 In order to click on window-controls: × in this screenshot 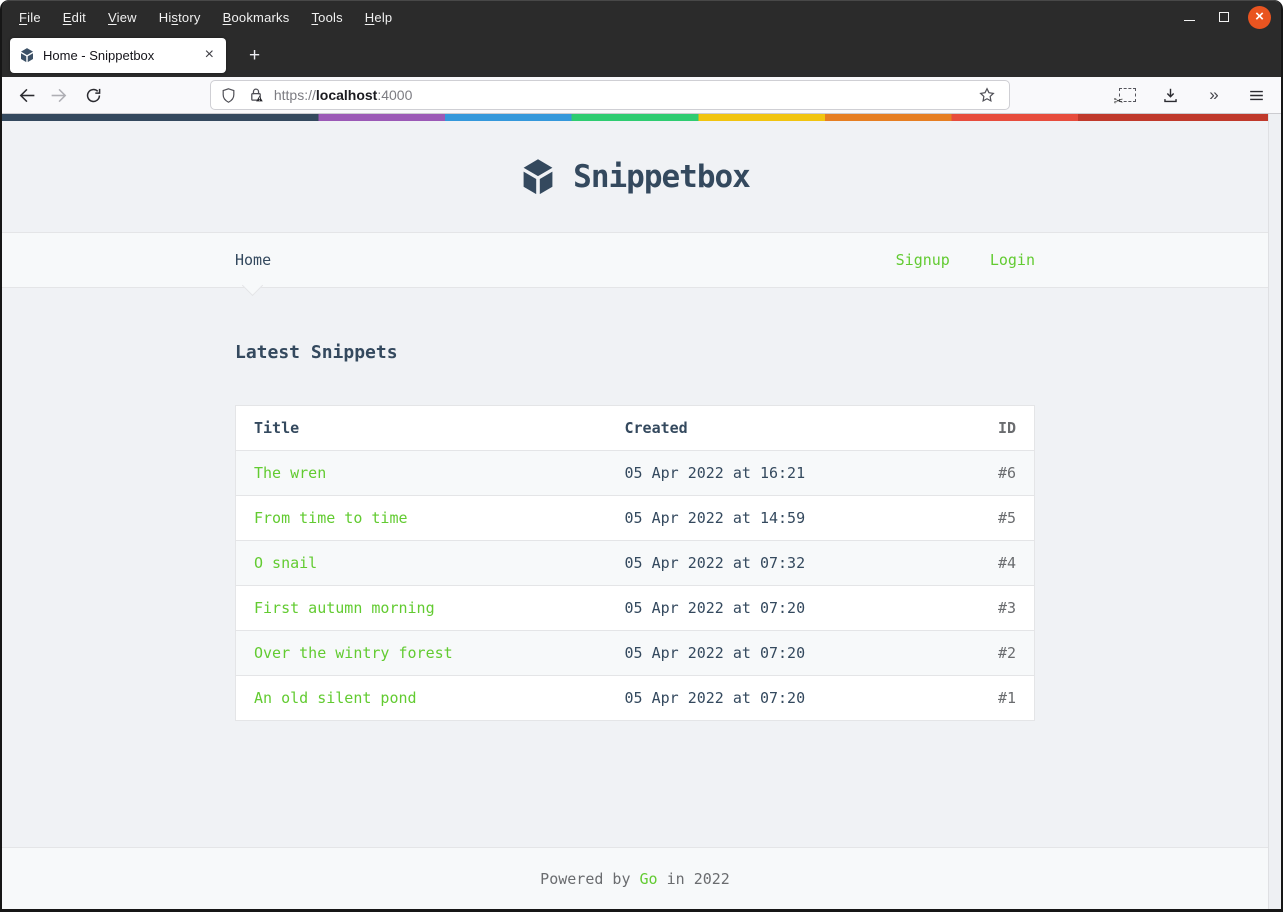, I will do `click(1224, 17)`.